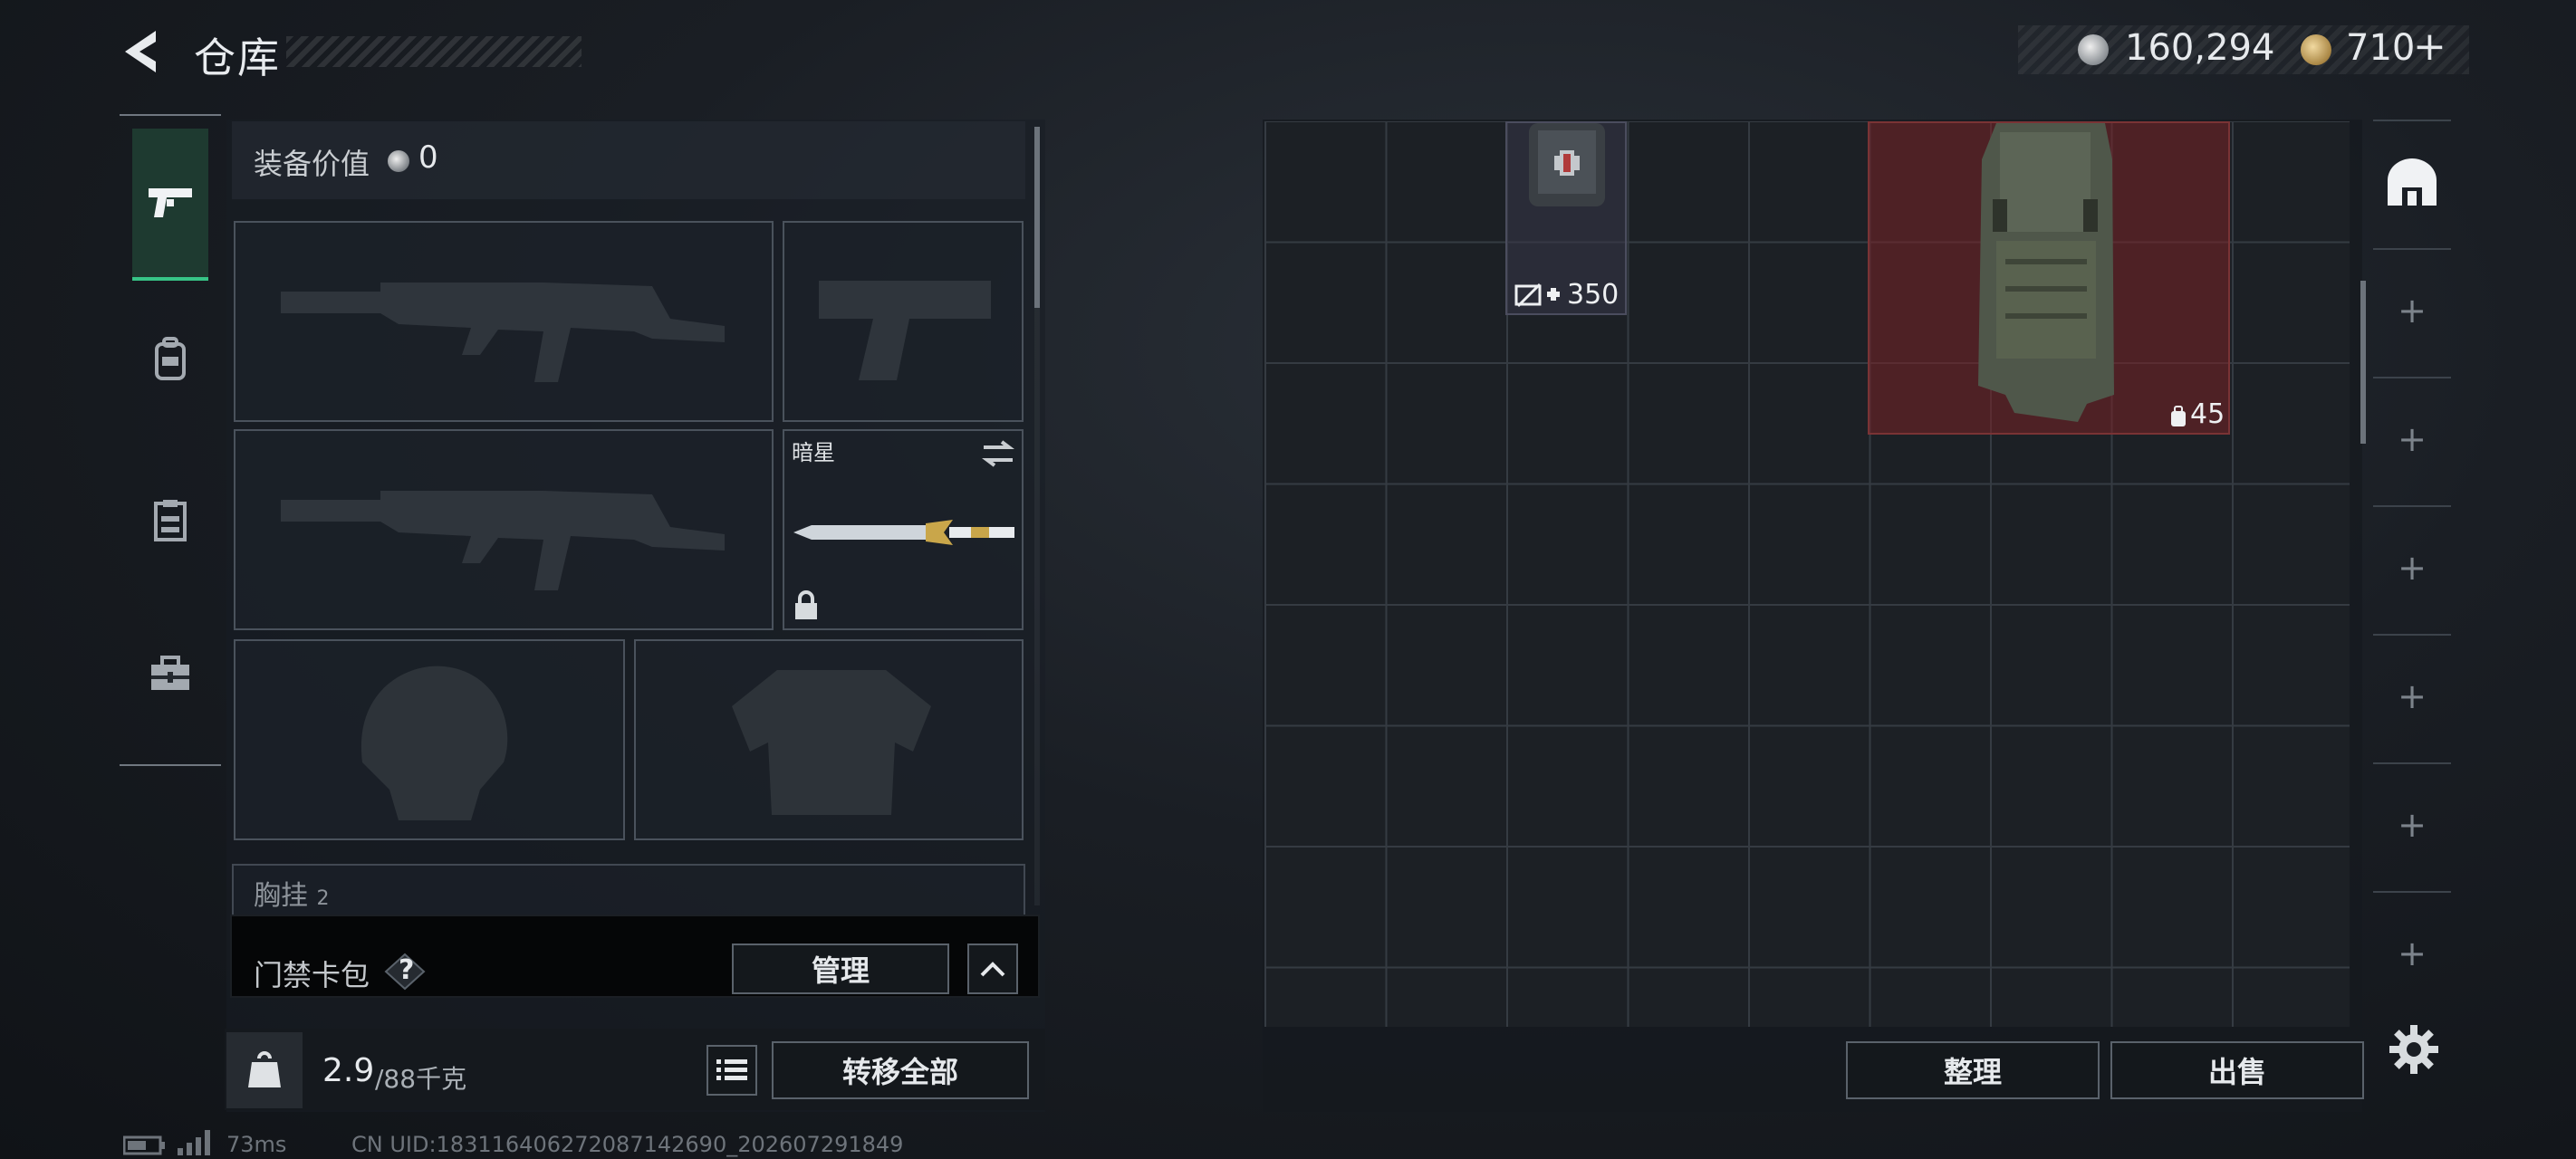  What do you see at coordinates (2429, 47) in the screenshot?
I see `add-currency-button: +` at bounding box center [2429, 47].